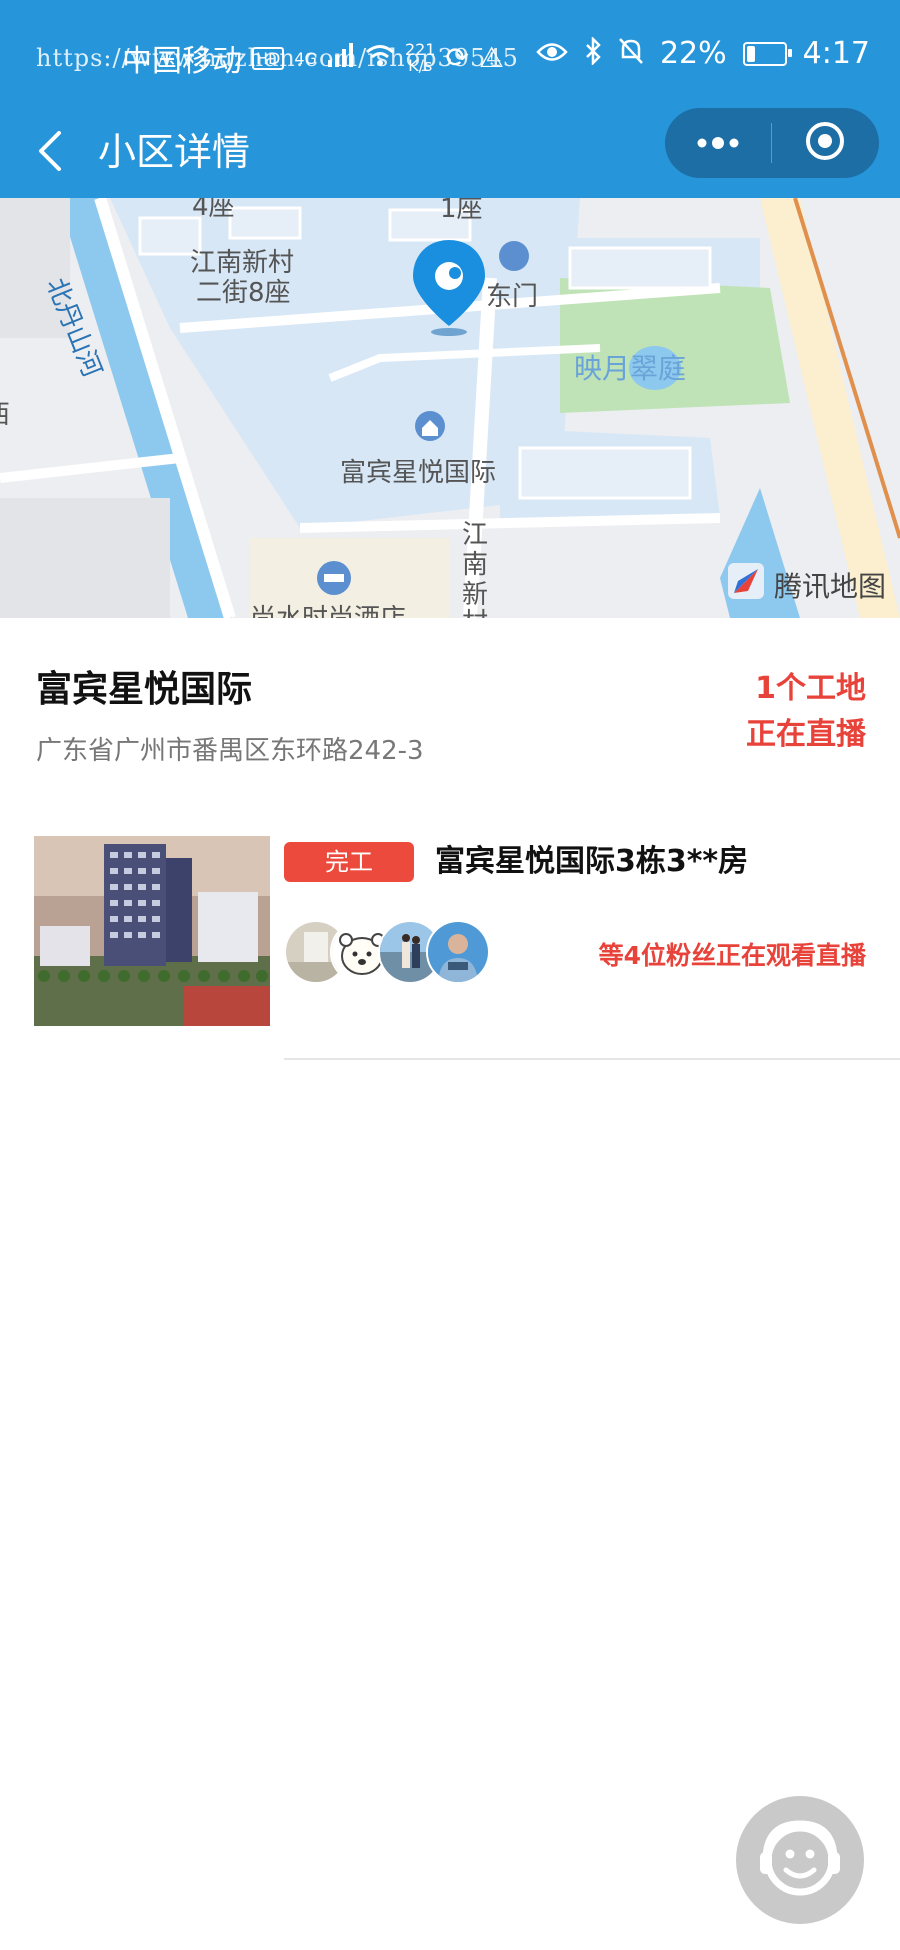  I want to click on live-site-count-line1: 1个工地, so click(810, 688).